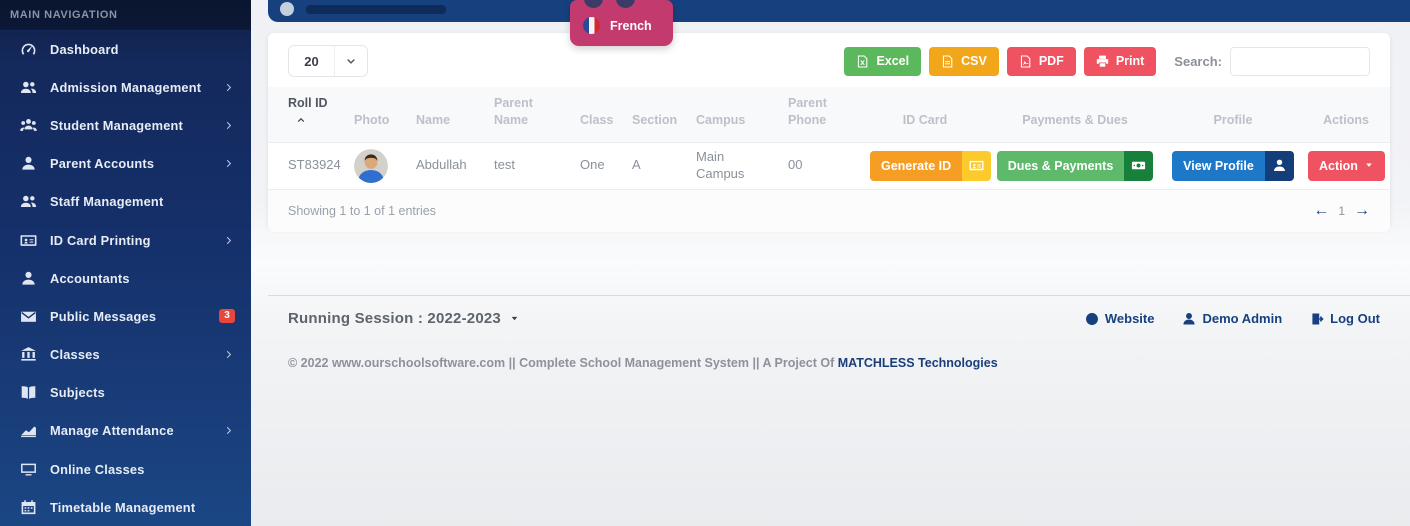 This screenshot has height=526, width=1410. What do you see at coordinates (449, 166) in the screenshot?
I see `cell-name: Abdullah` at bounding box center [449, 166].